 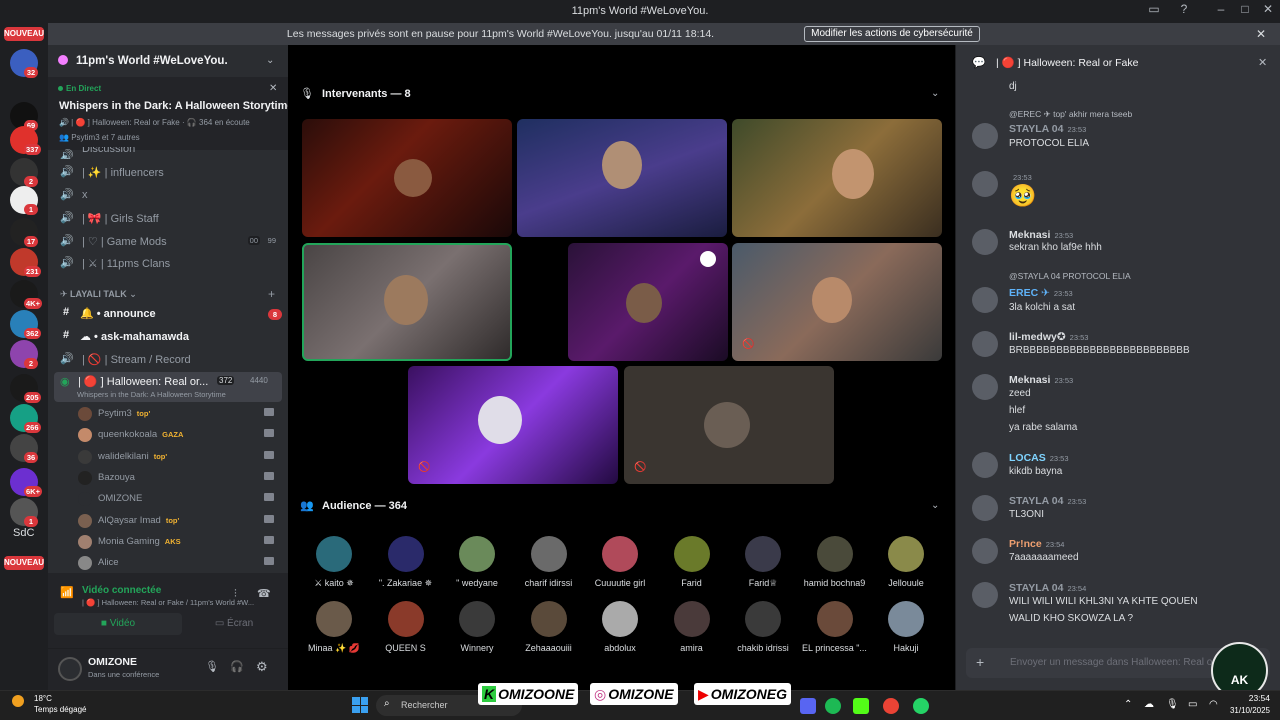 What do you see at coordinates (25, 324) in the screenshot?
I see `server-icon: 362` at bounding box center [25, 324].